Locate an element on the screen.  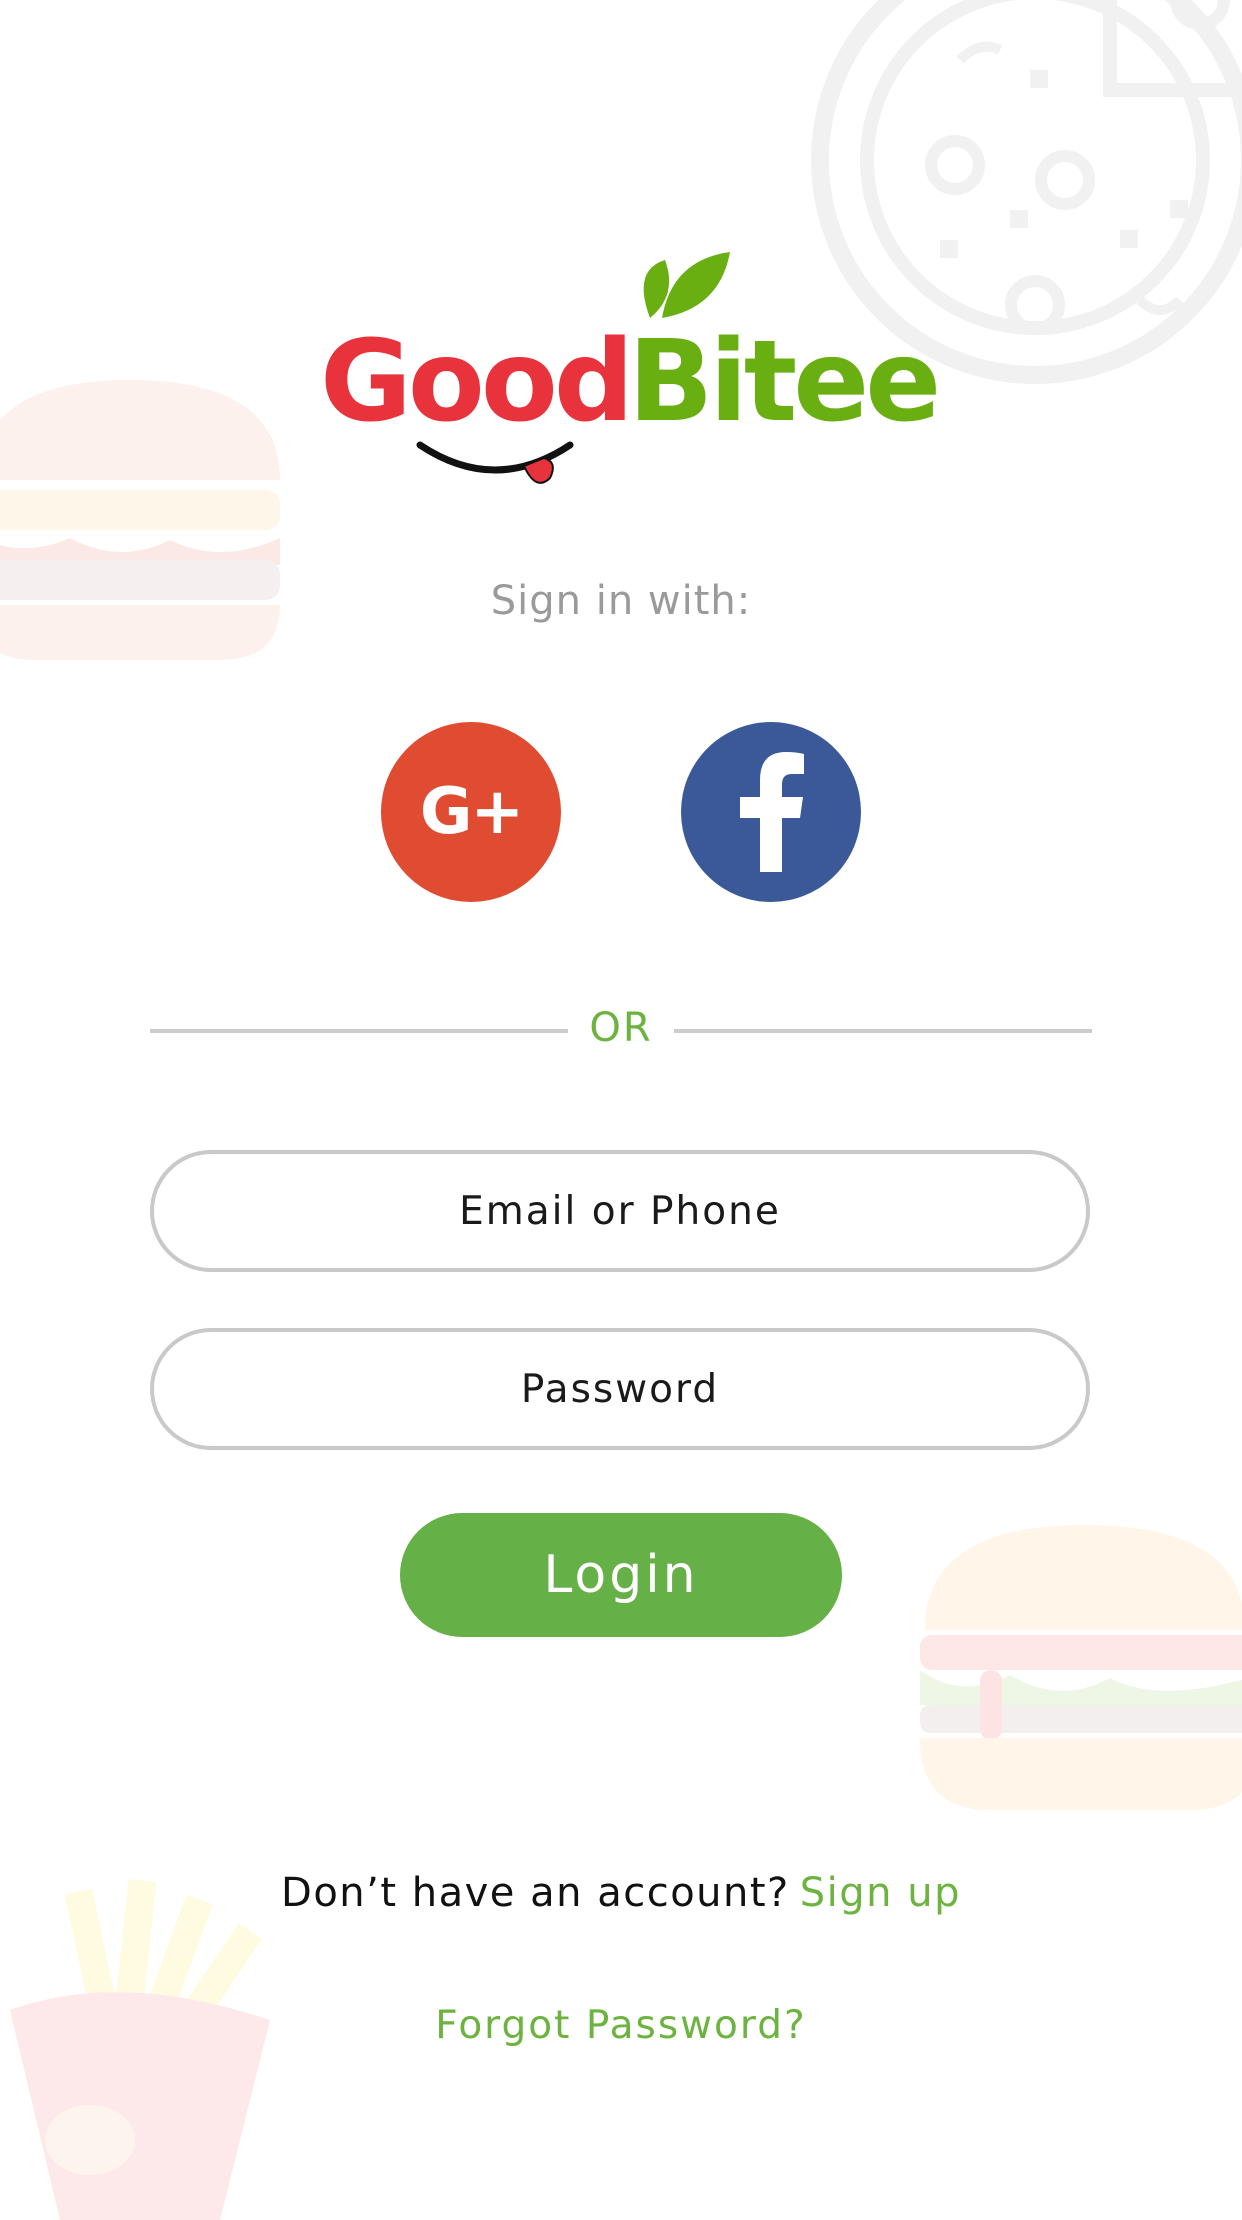
sign-in-label: Sign in with: is located at coordinates (621, 601).